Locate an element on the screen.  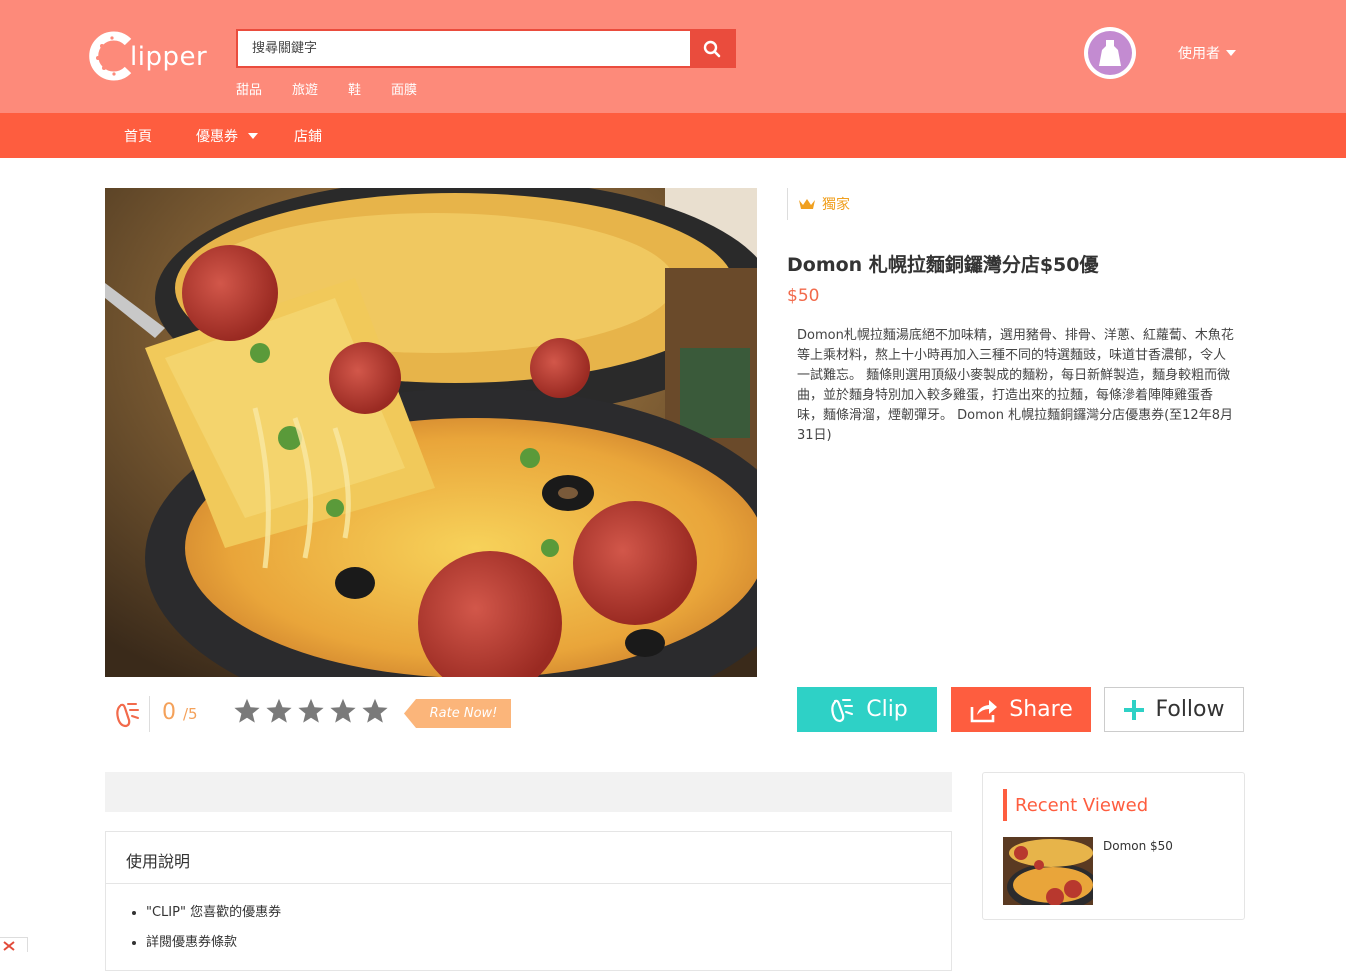
corner-widget is located at coordinates (14, 944).